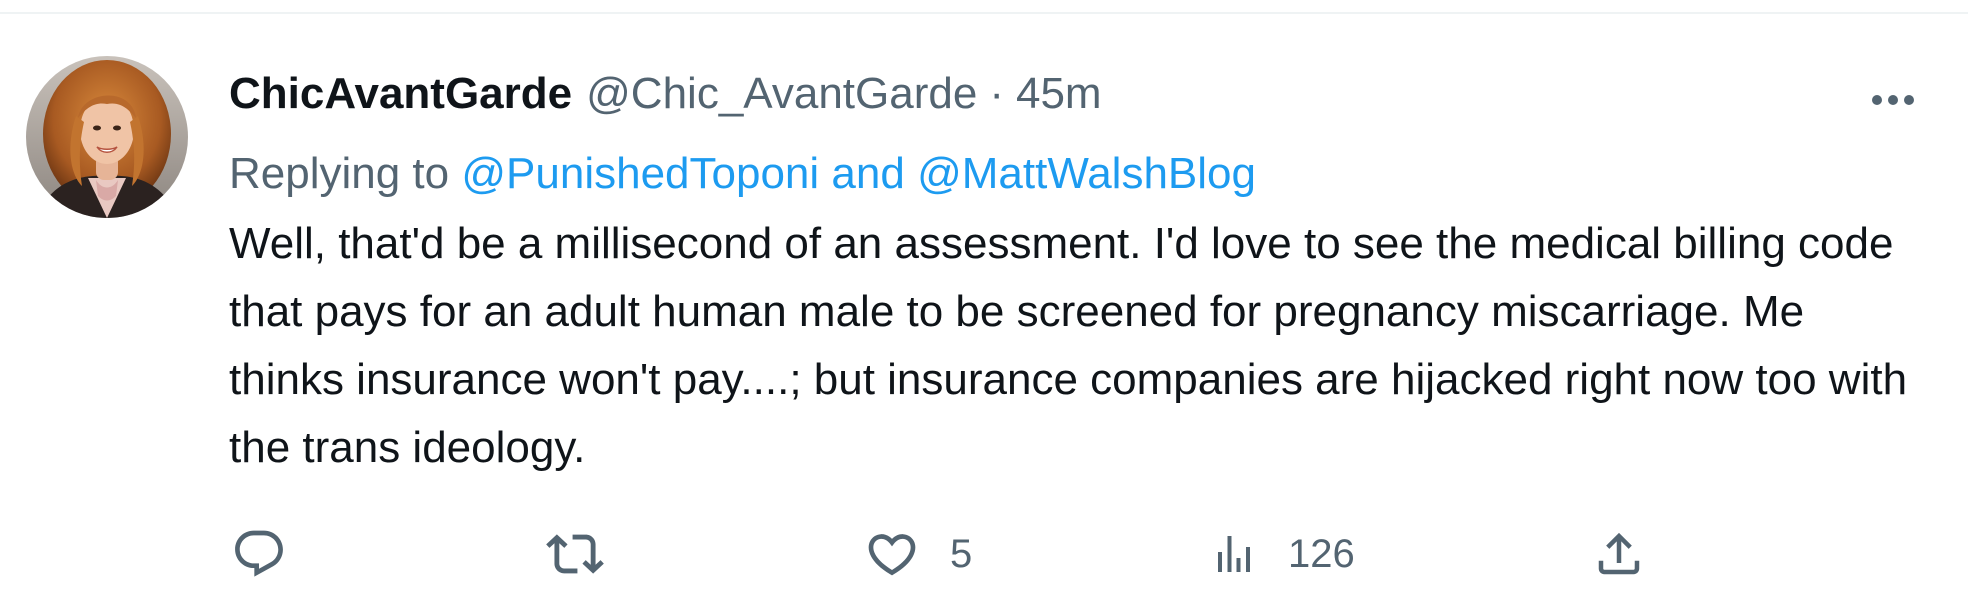 The image size is (1968, 600). I want to click on reply-button, so click(274, 554).